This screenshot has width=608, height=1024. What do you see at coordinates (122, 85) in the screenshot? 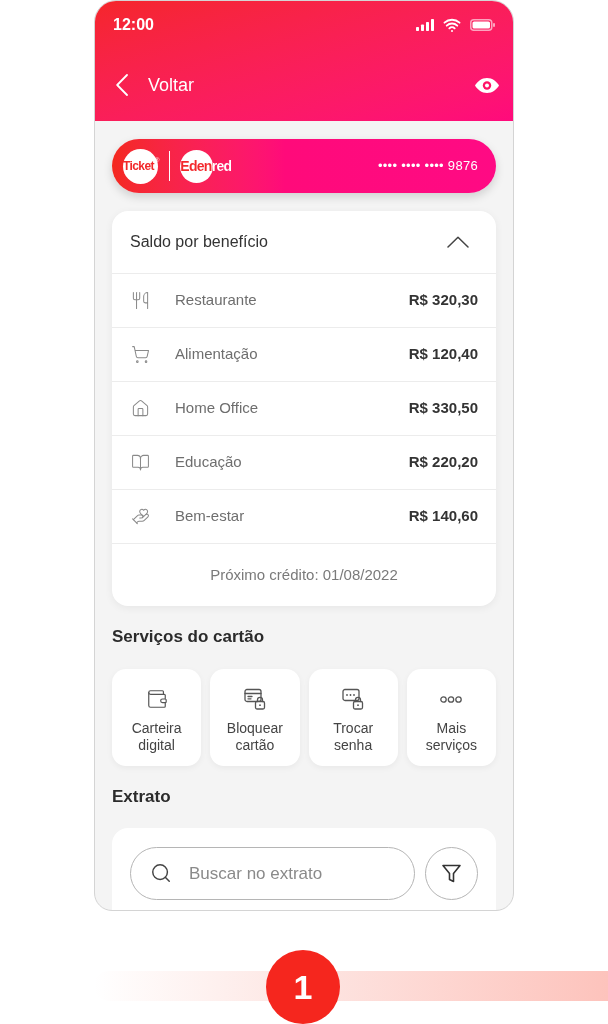
I see `back-chevron-icon` at bounding box center [122, 85].